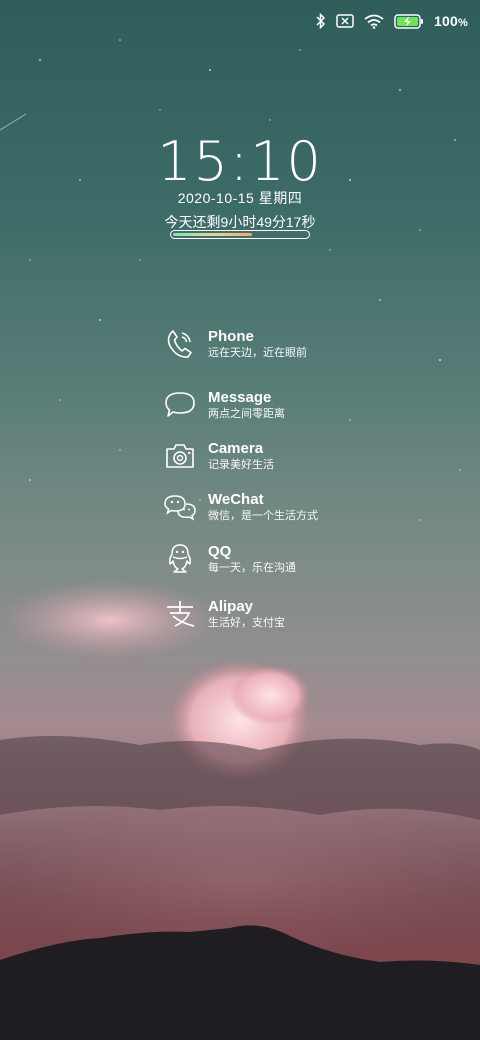 The height and width of the screenshot is (1040, 480). Describe the element at coordinates (231, 336) in the screenshot. I see `app-name: Phone` at that location.